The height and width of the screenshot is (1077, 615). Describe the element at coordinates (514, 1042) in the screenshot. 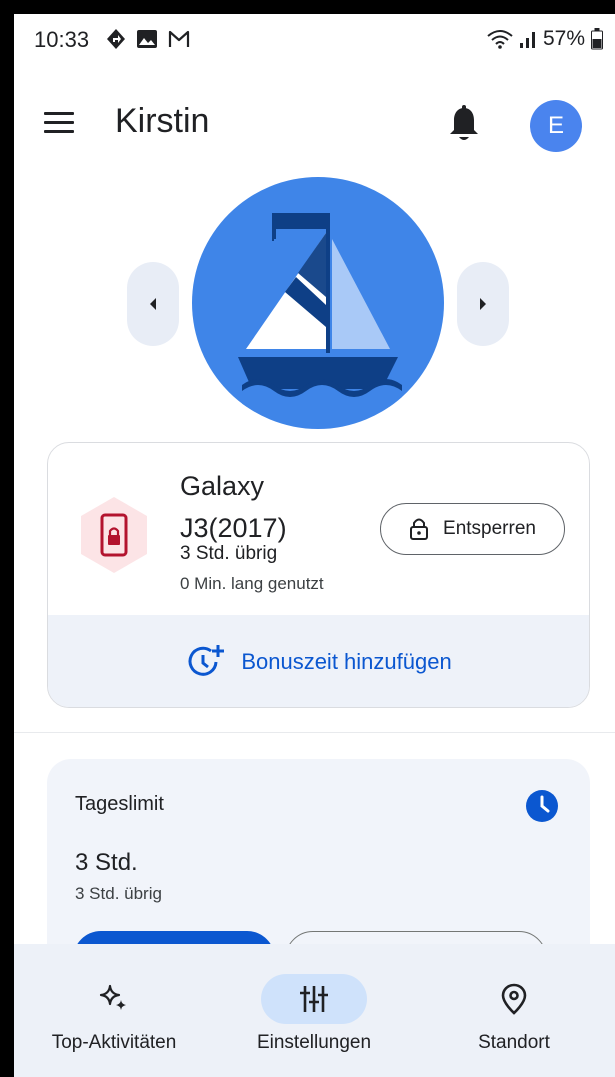

I see `nav-location-label: Standort` at that location.